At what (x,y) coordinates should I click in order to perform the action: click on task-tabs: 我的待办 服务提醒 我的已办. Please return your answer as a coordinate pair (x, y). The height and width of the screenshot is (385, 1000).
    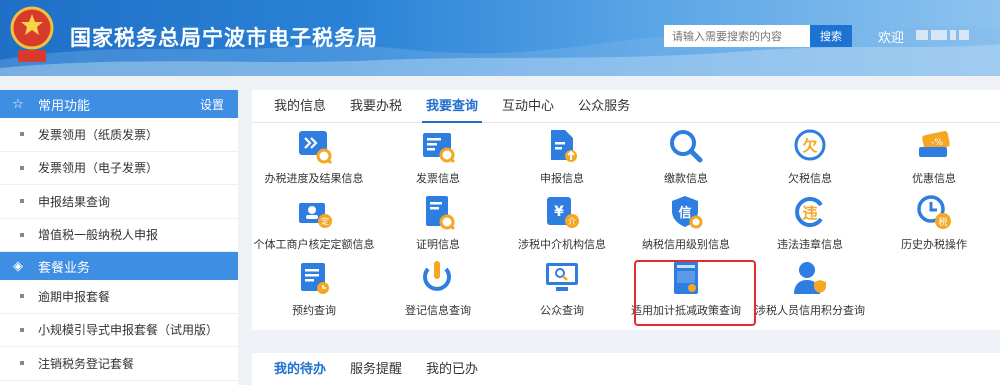
    Looking at the image, I should click on (626, 369).